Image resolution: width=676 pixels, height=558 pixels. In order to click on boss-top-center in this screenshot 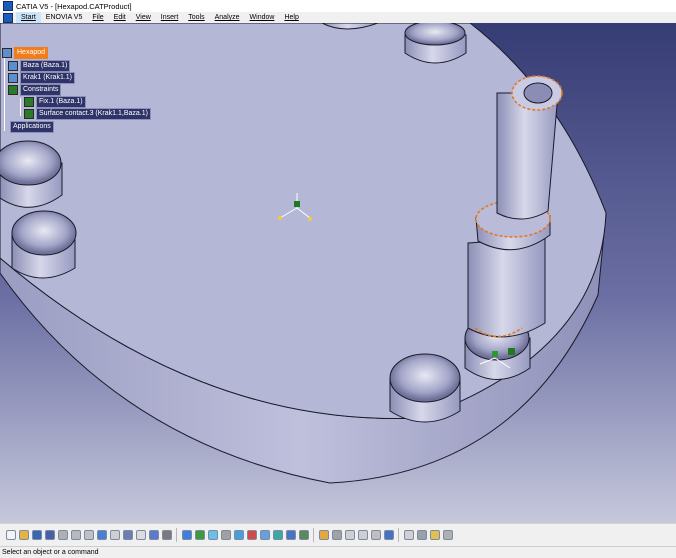, I will do `click(435, 43)`.